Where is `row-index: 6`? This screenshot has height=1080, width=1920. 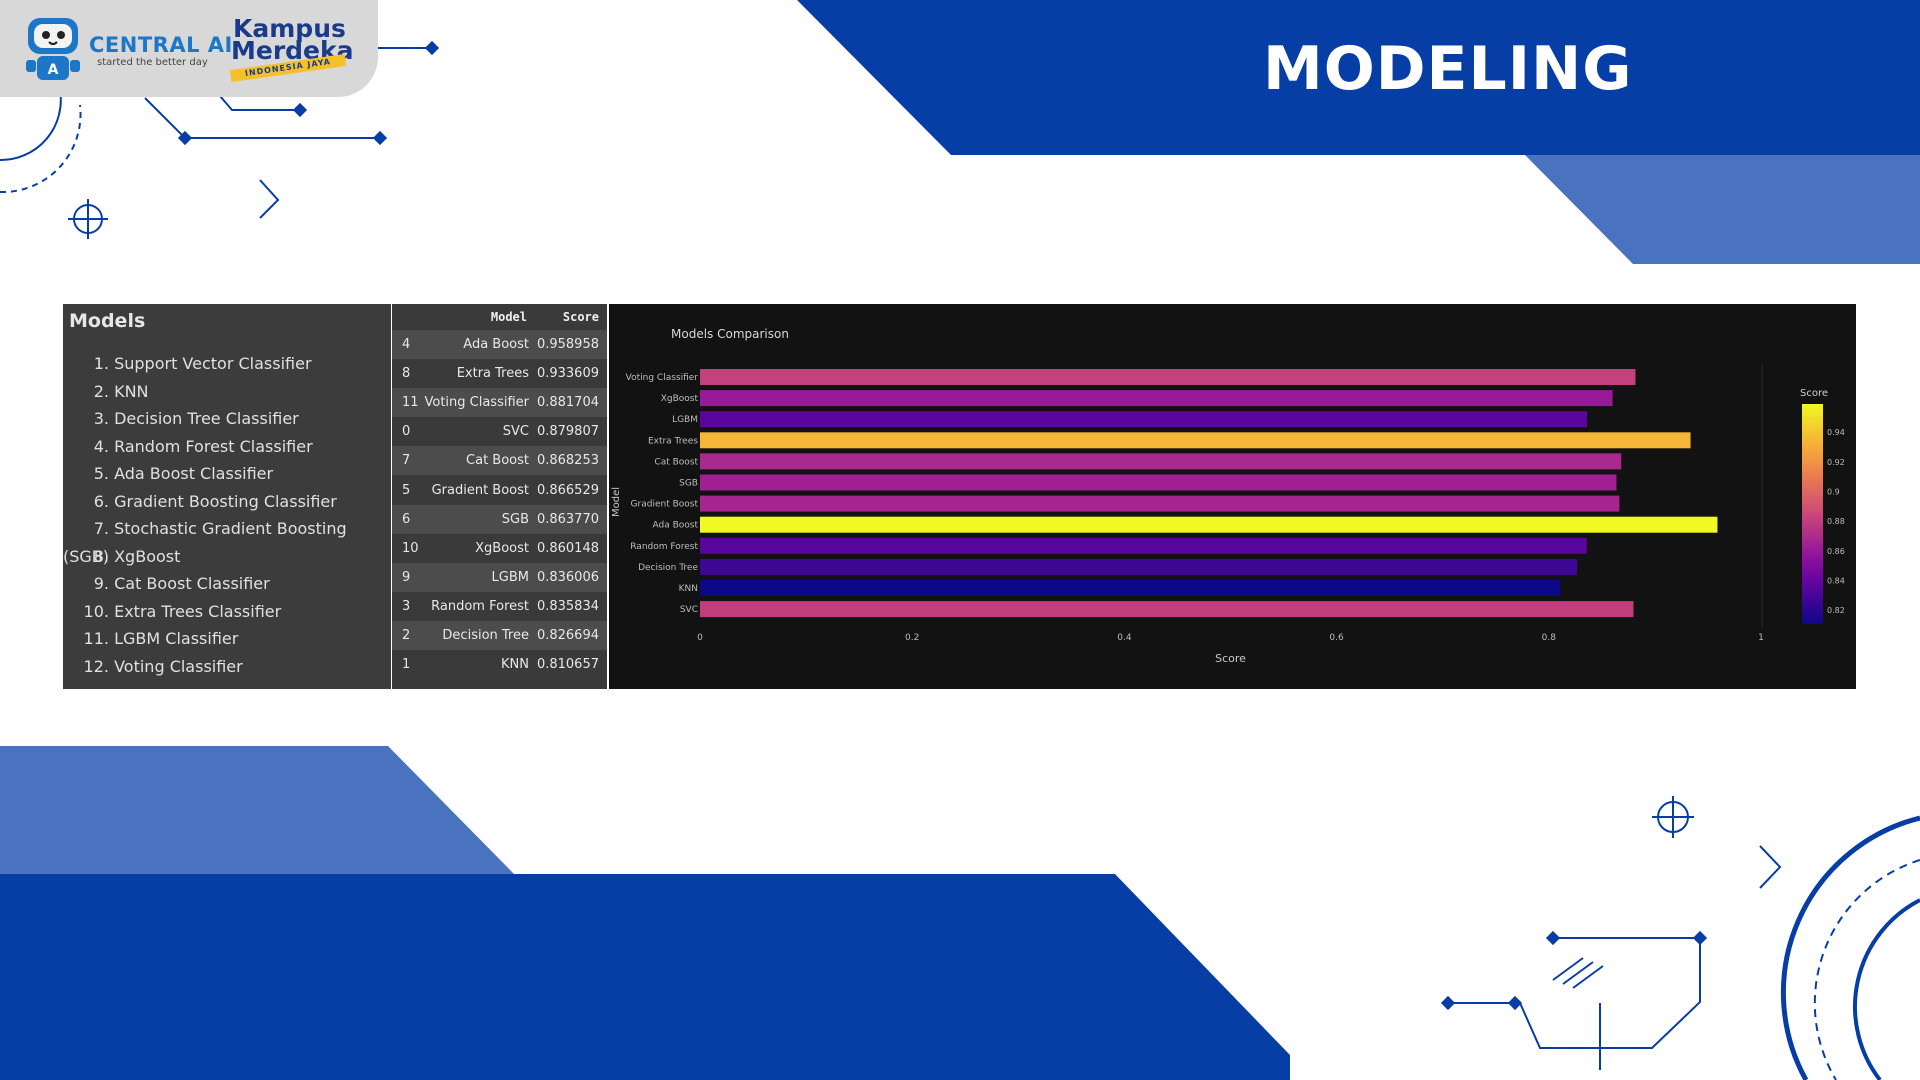
row-index: 6 is located at coordinates (406, 519).